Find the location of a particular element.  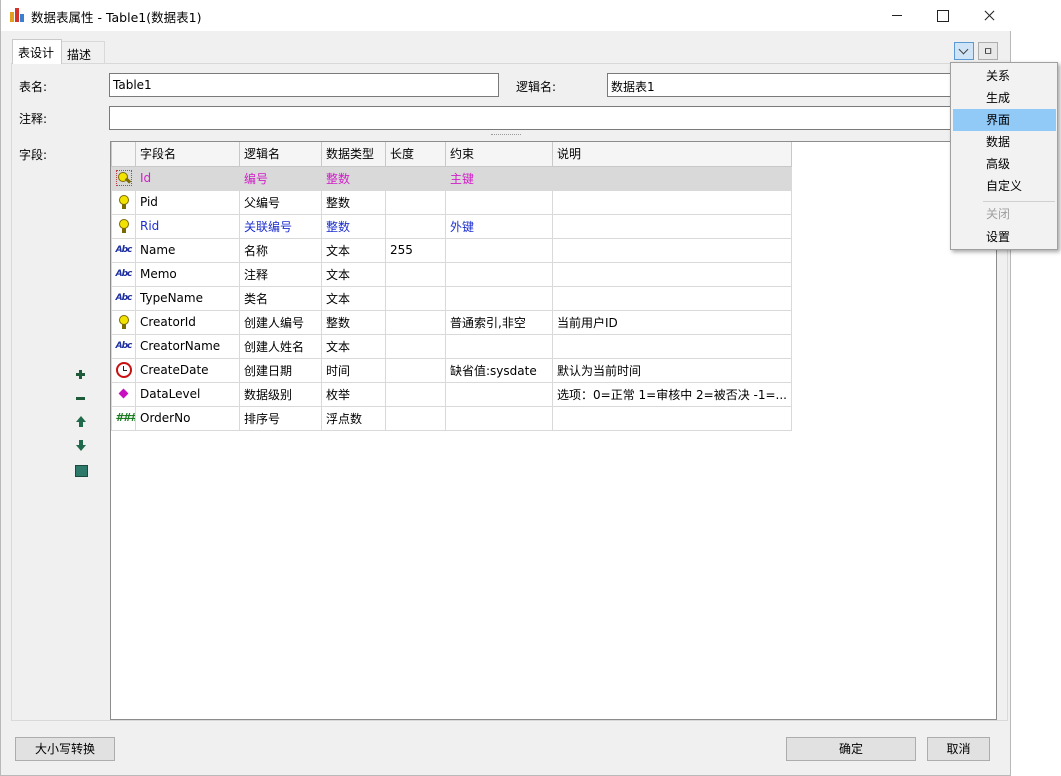

cell-field-name: OrderNo is located at coordinates (187, 418).